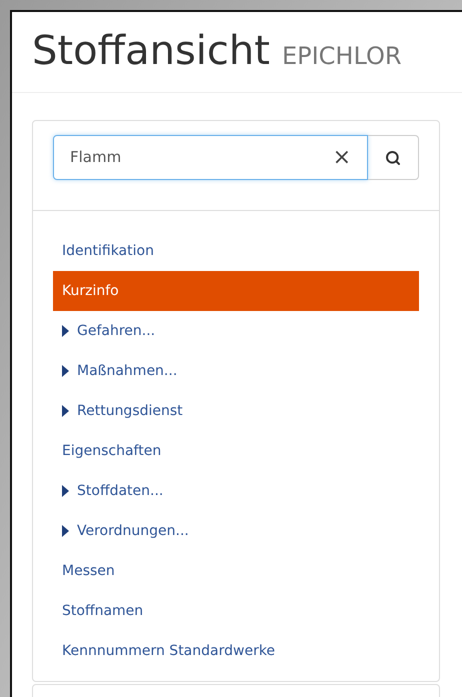  I want to click on nav-item: Rettungsdienst, so click(236, 411).